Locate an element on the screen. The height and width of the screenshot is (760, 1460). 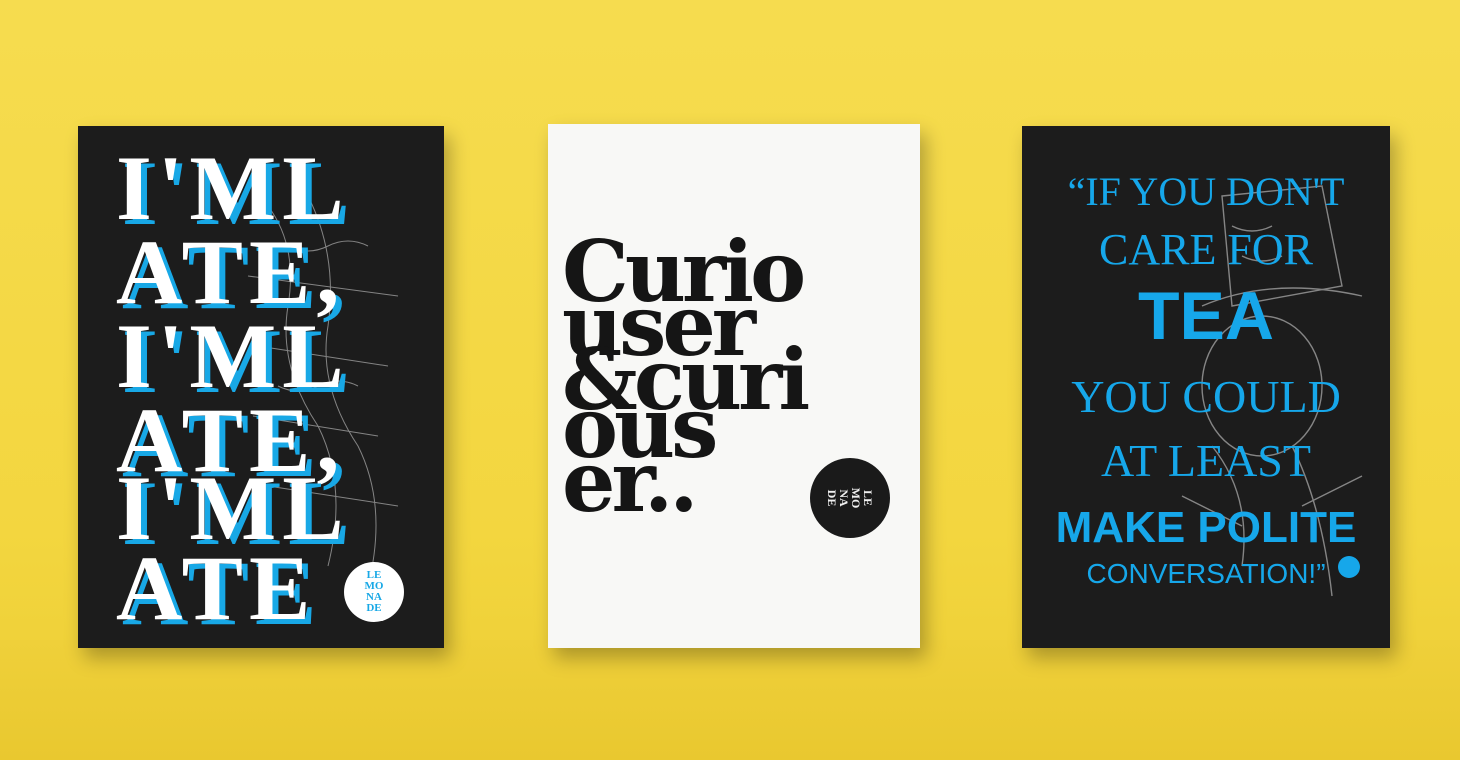
logo-line: MO is located at coordinates (856, 498).